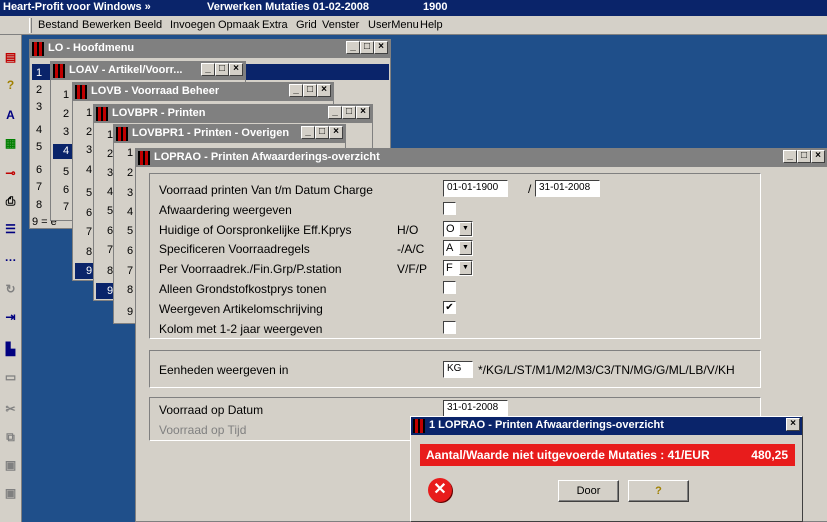  I want to click on menu-venster: Venster, so click(340, 25).